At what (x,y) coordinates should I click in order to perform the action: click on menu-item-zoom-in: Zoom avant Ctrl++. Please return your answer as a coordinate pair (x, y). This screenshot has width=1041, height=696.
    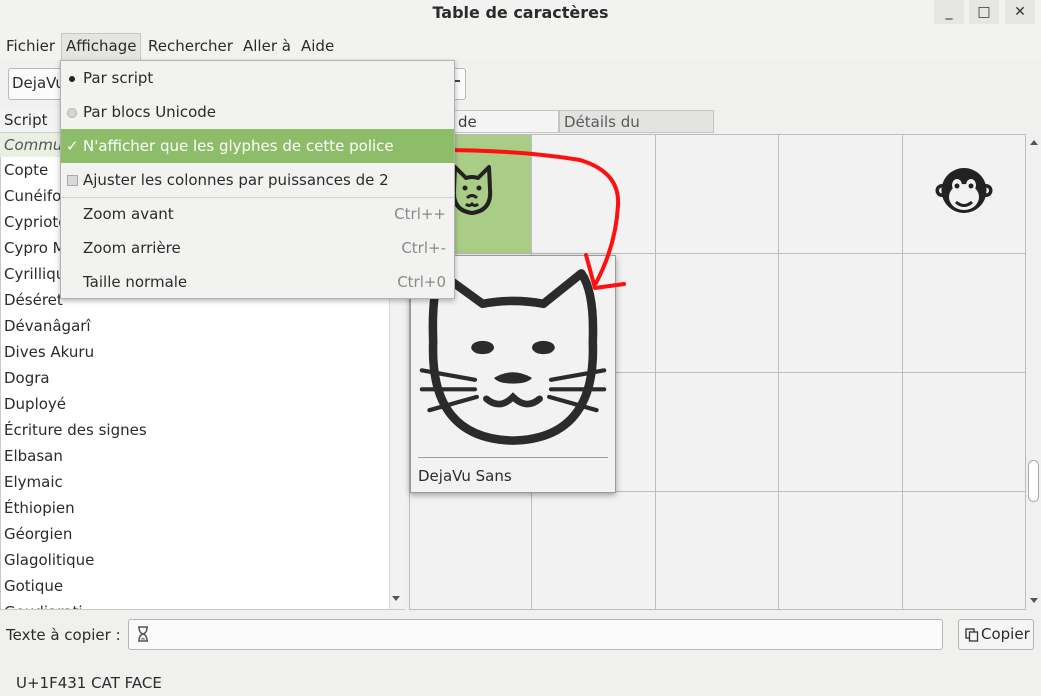
    Looking at the image, I should click on (257, 214).